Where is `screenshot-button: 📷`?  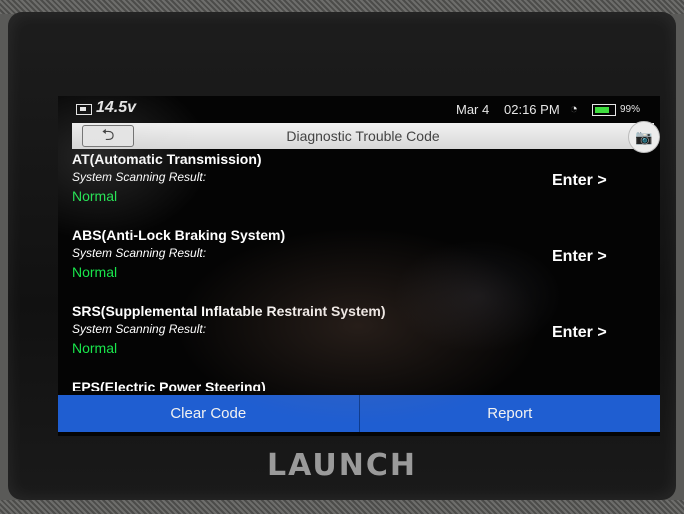 screenshot-button: 📷 is located at coordinates (644, 137).